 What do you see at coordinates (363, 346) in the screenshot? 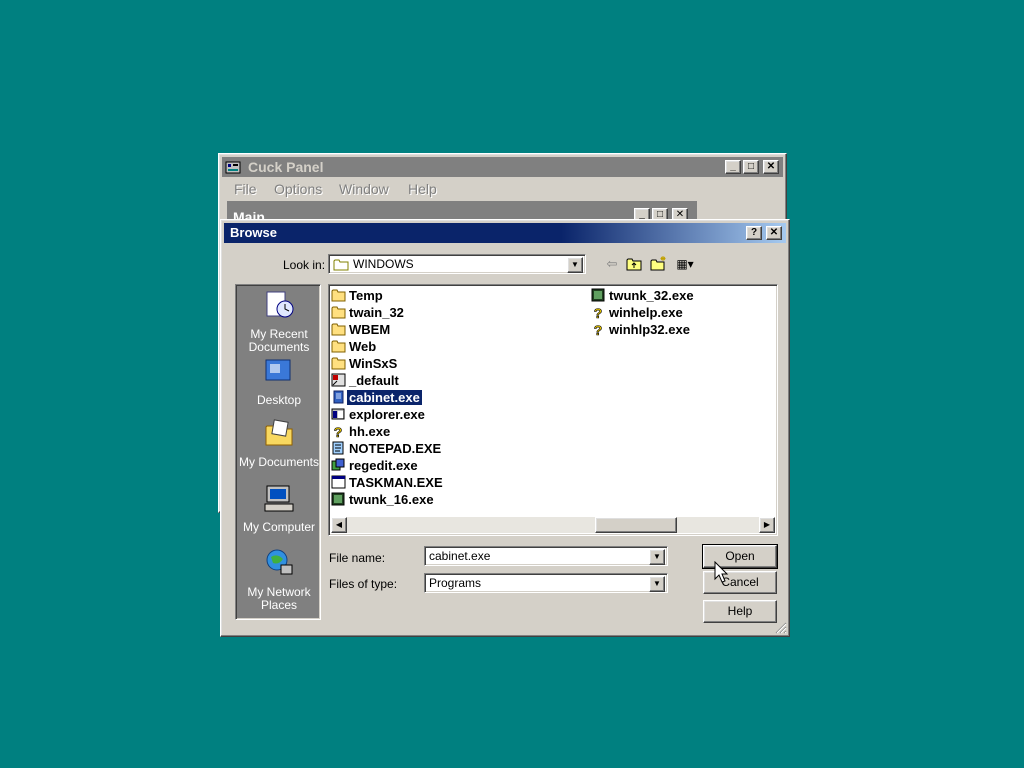
I see `file-name: Web` at bounding box center [363, 346].